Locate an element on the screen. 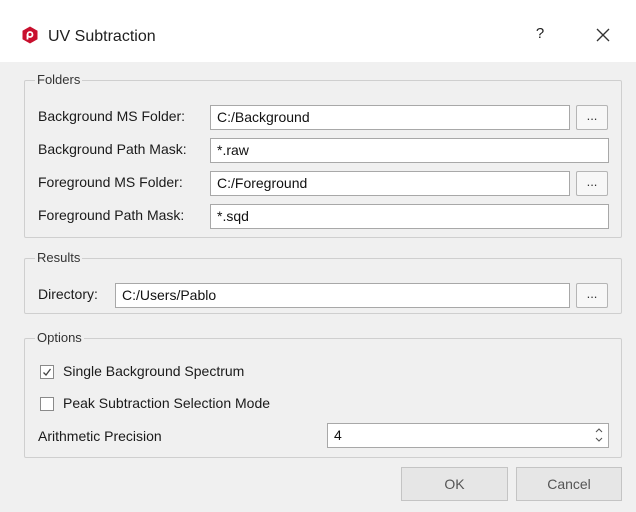 The image size is (636, 512). app-logo-icon is located at coordinates (30, 35).